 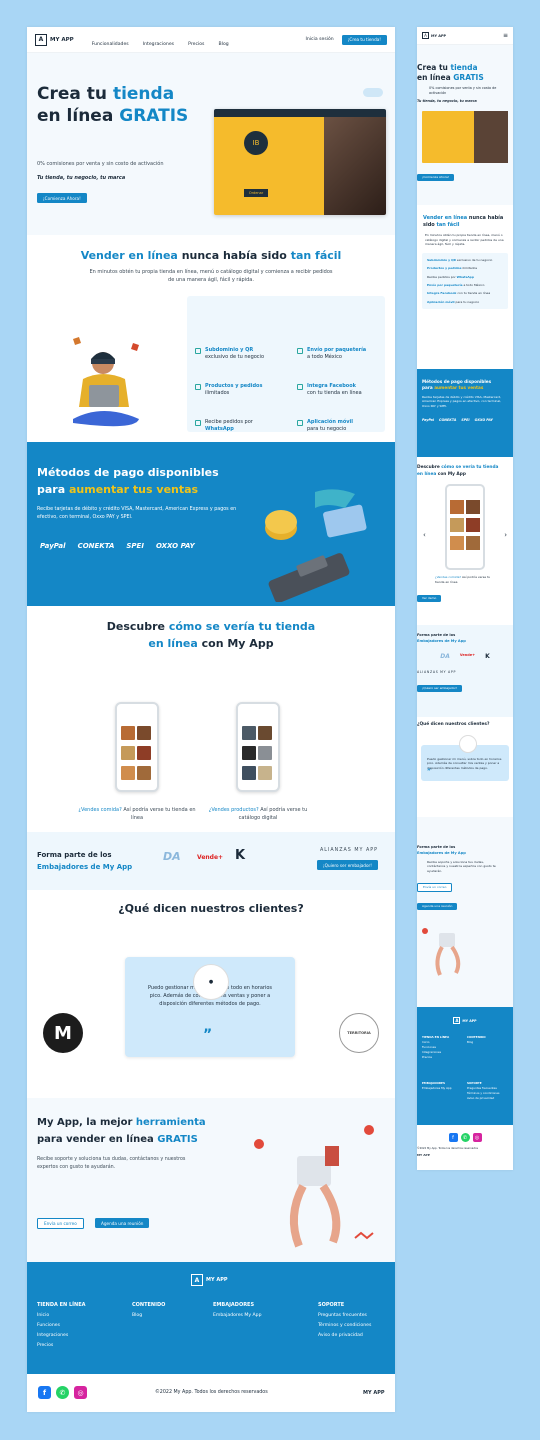 I want to click on footer-link: Términos y condiciones, so click(x=344, y=1325).